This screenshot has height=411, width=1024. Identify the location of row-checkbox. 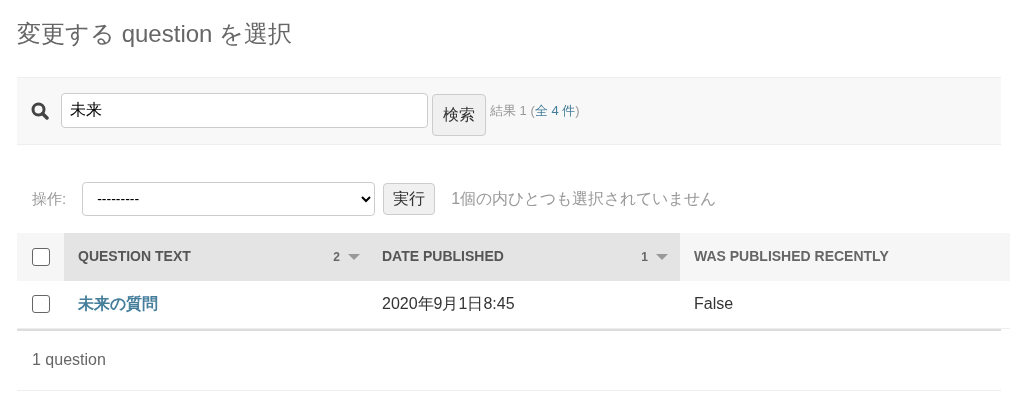
(40, 304).